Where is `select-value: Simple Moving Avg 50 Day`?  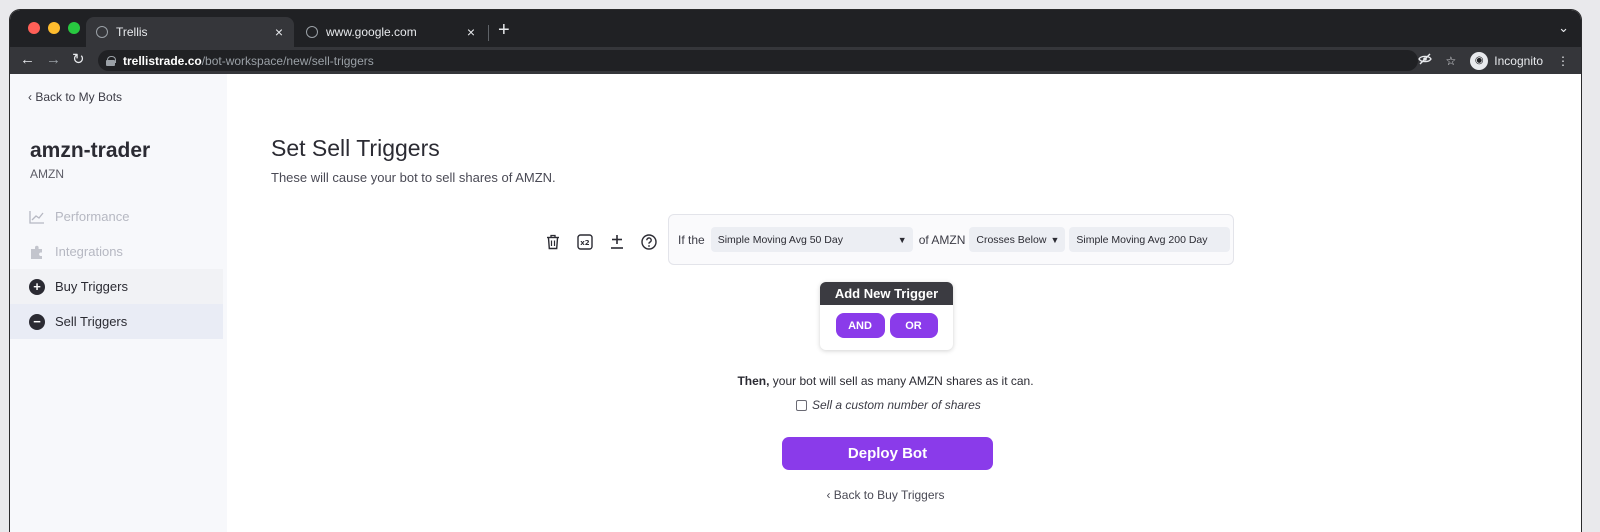
select-value: Simple Moving Avg 50 Day is located at coordinates (780, 239).